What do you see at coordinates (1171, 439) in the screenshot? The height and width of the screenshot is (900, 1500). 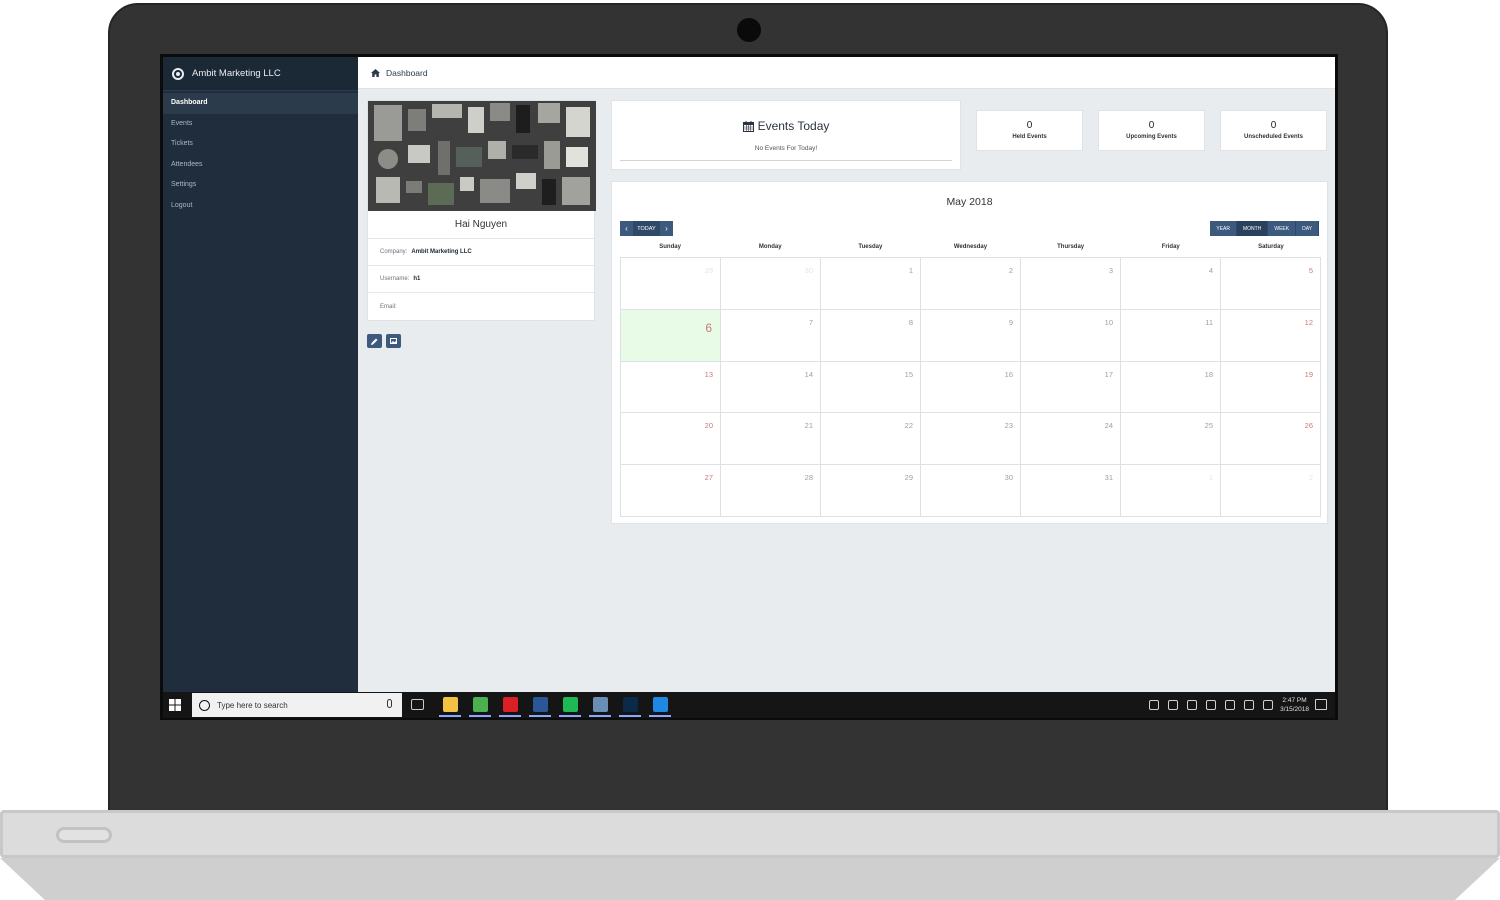 I see `calendar-day: 25` at bounding box center [1171, 439].